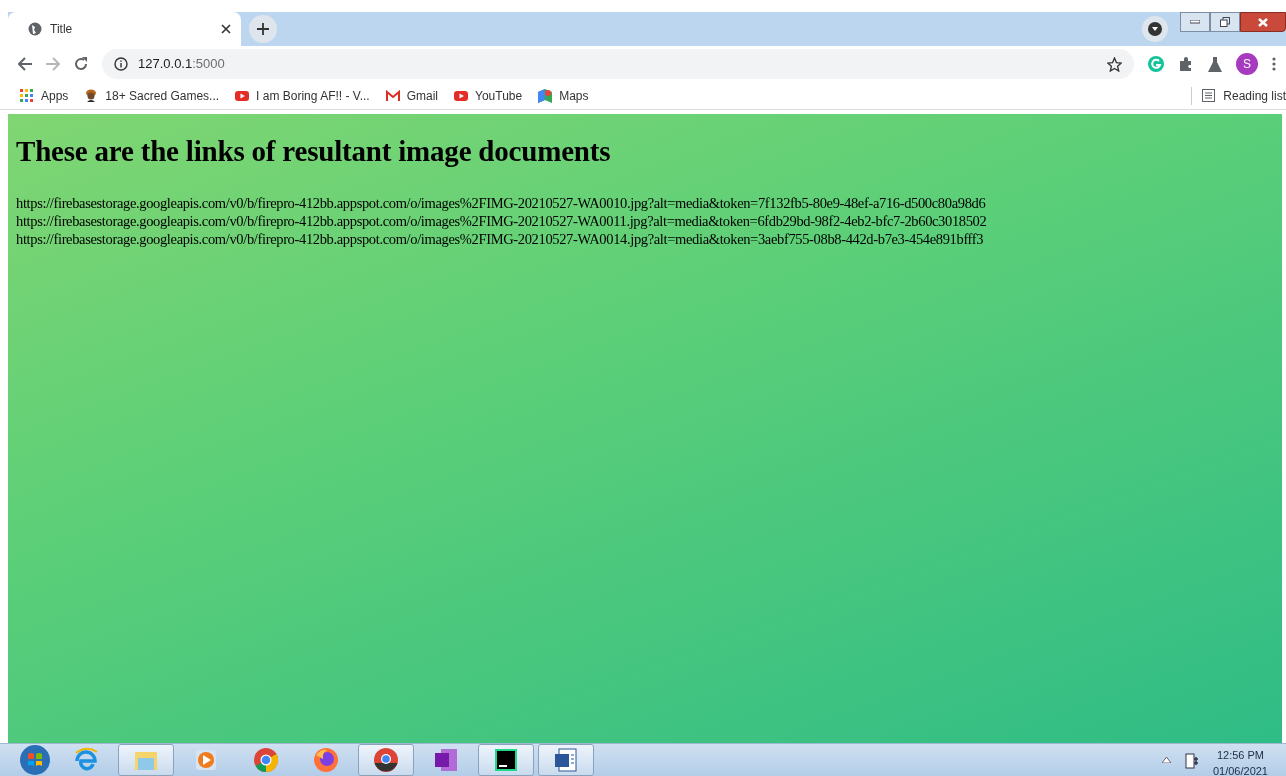 The image size is (1286, 776). I want to click on list-icon, so click(1209, 95).